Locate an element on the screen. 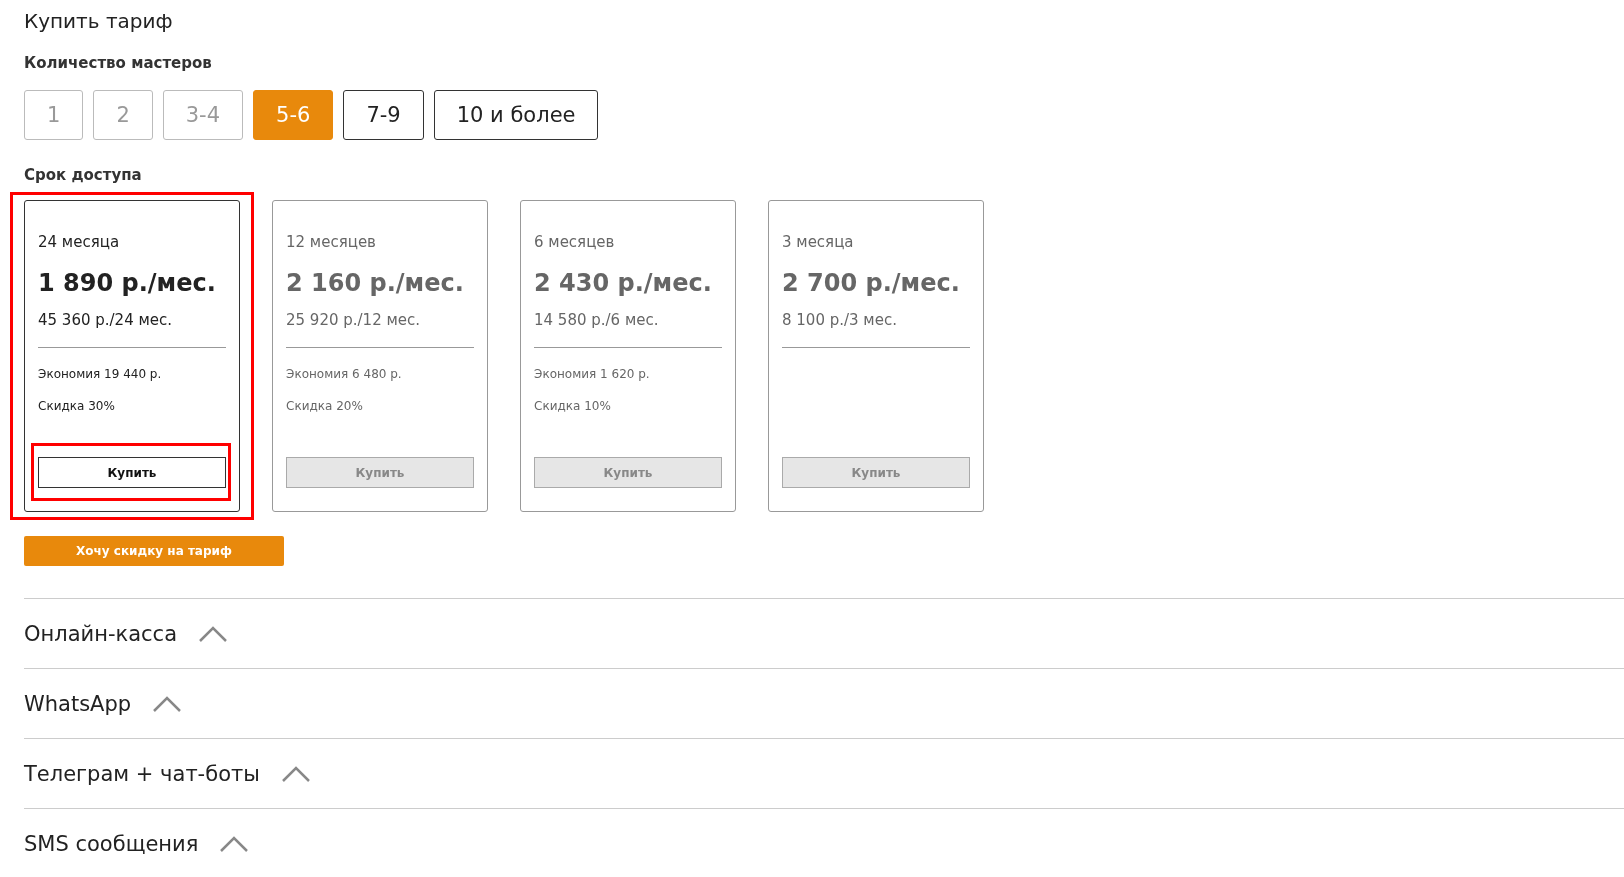 This screenshot has height=877, width=1624. plan-savings: Экономия 1 620 р. is located at coordinates (592, 374).